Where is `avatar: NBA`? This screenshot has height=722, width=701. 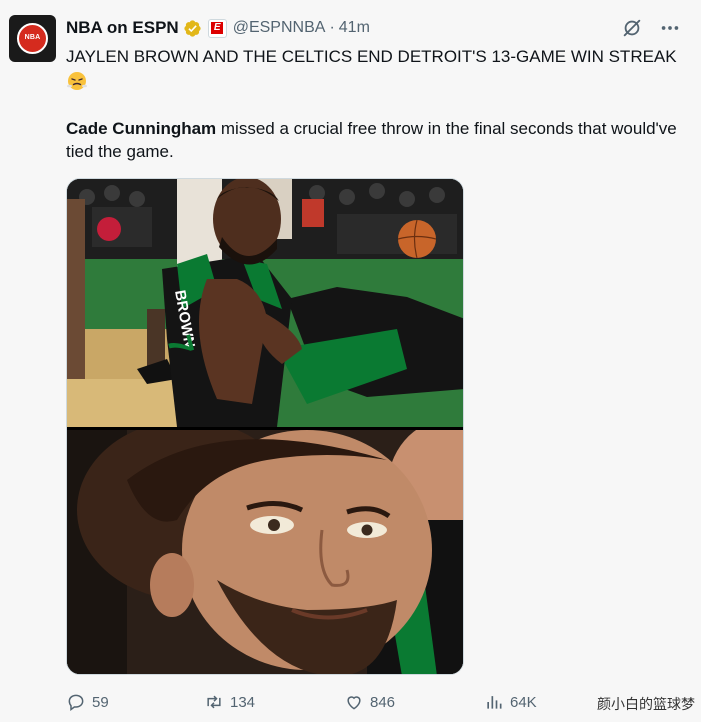 avatar: NBA is located at coordinates (32, 38).